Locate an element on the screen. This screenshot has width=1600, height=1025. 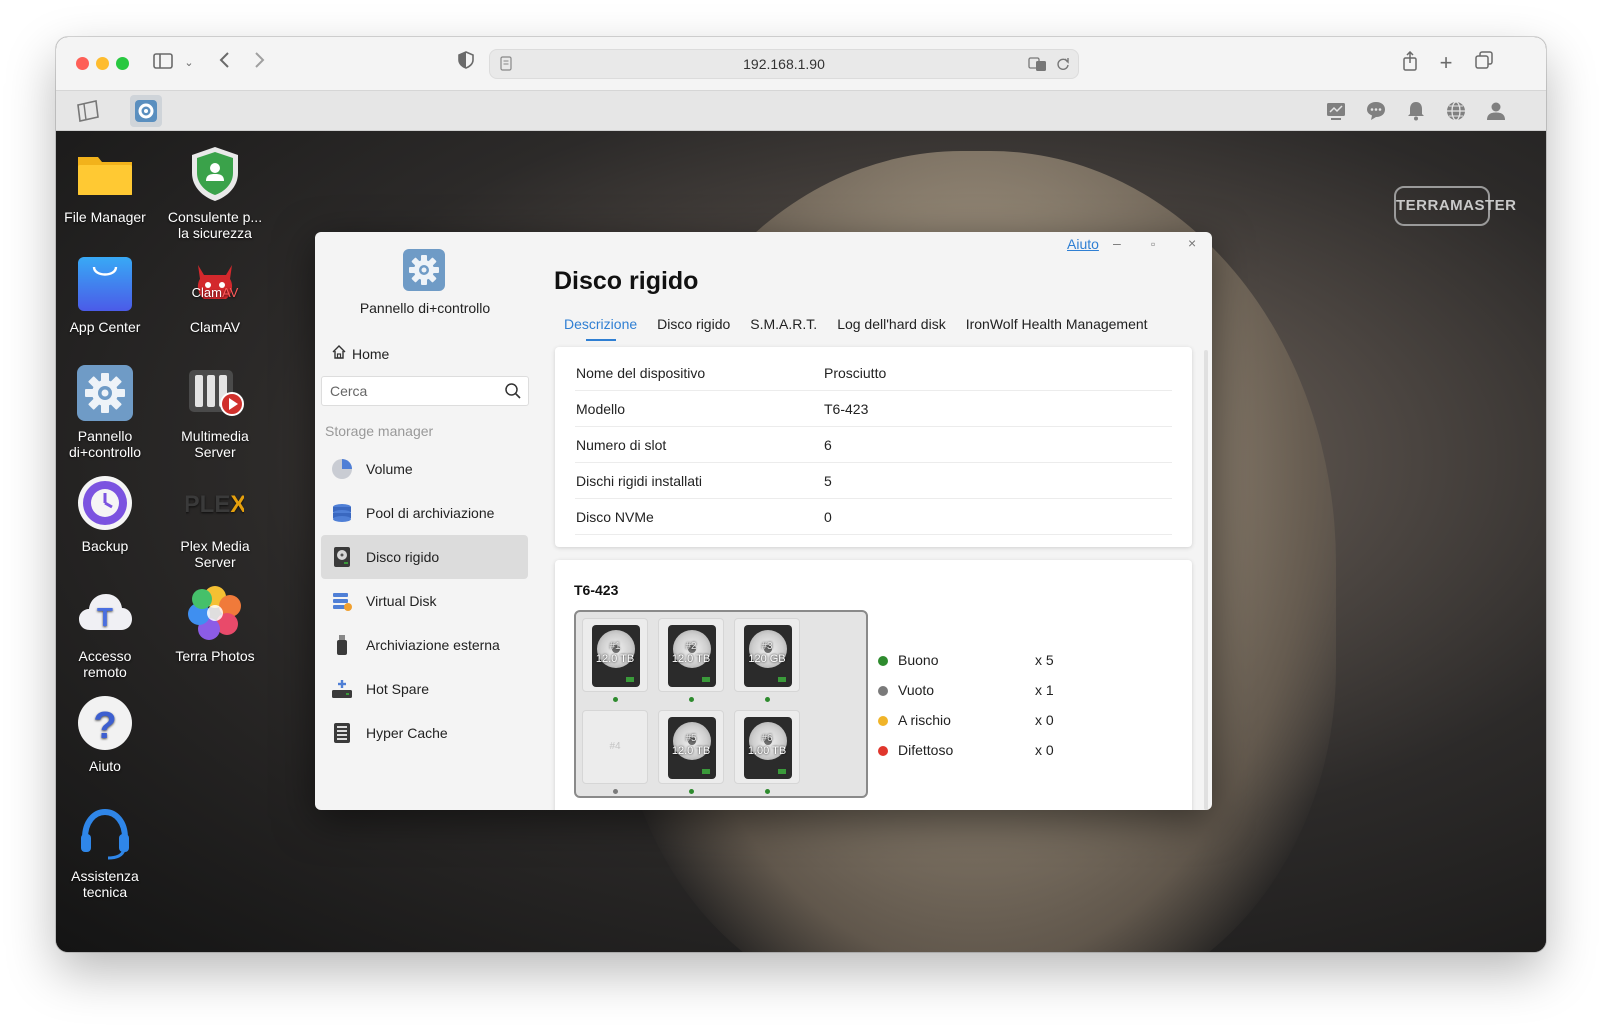
sidebar-home-link: Home is located at coordinates (360, 353).